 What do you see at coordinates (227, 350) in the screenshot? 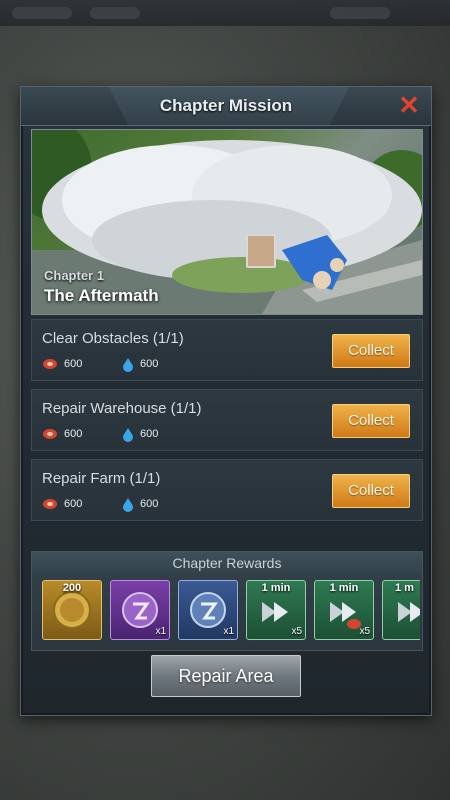
I see `mission-row: Clear Obstacles (1/1) 600 600 Collect` at bounding box center [227, 350].